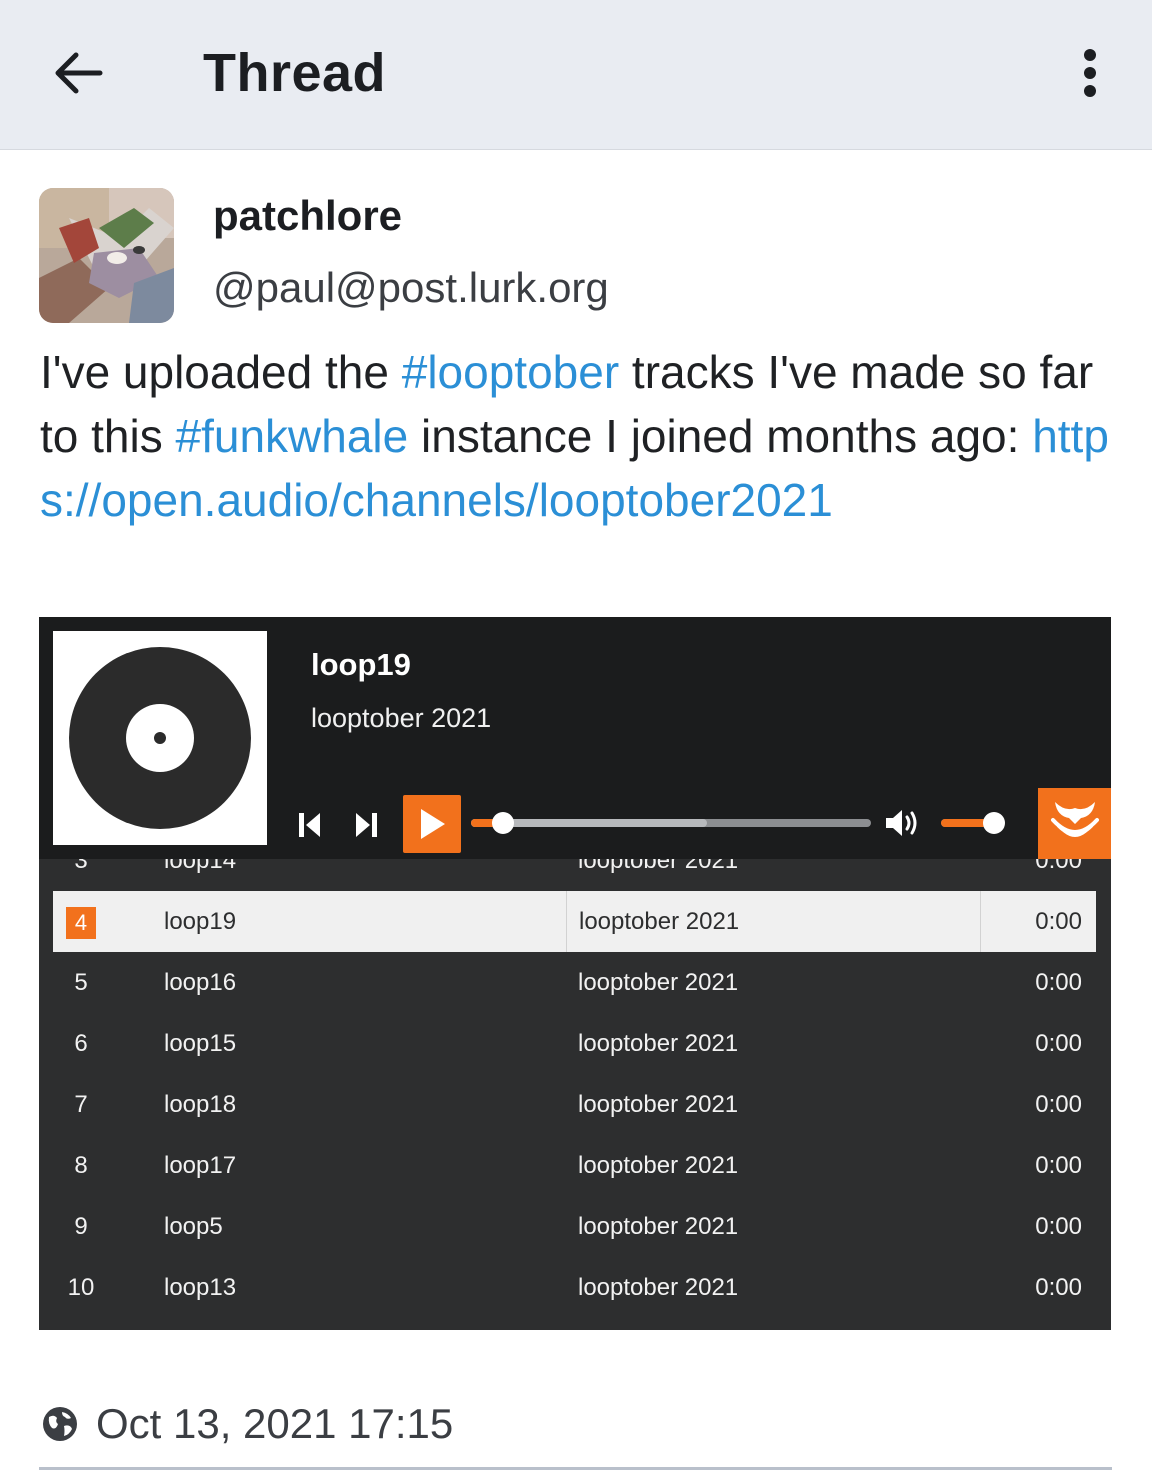 This screenshot has width=1152, height=1472. I want to click on page-title: Thread, so click(295, 73).